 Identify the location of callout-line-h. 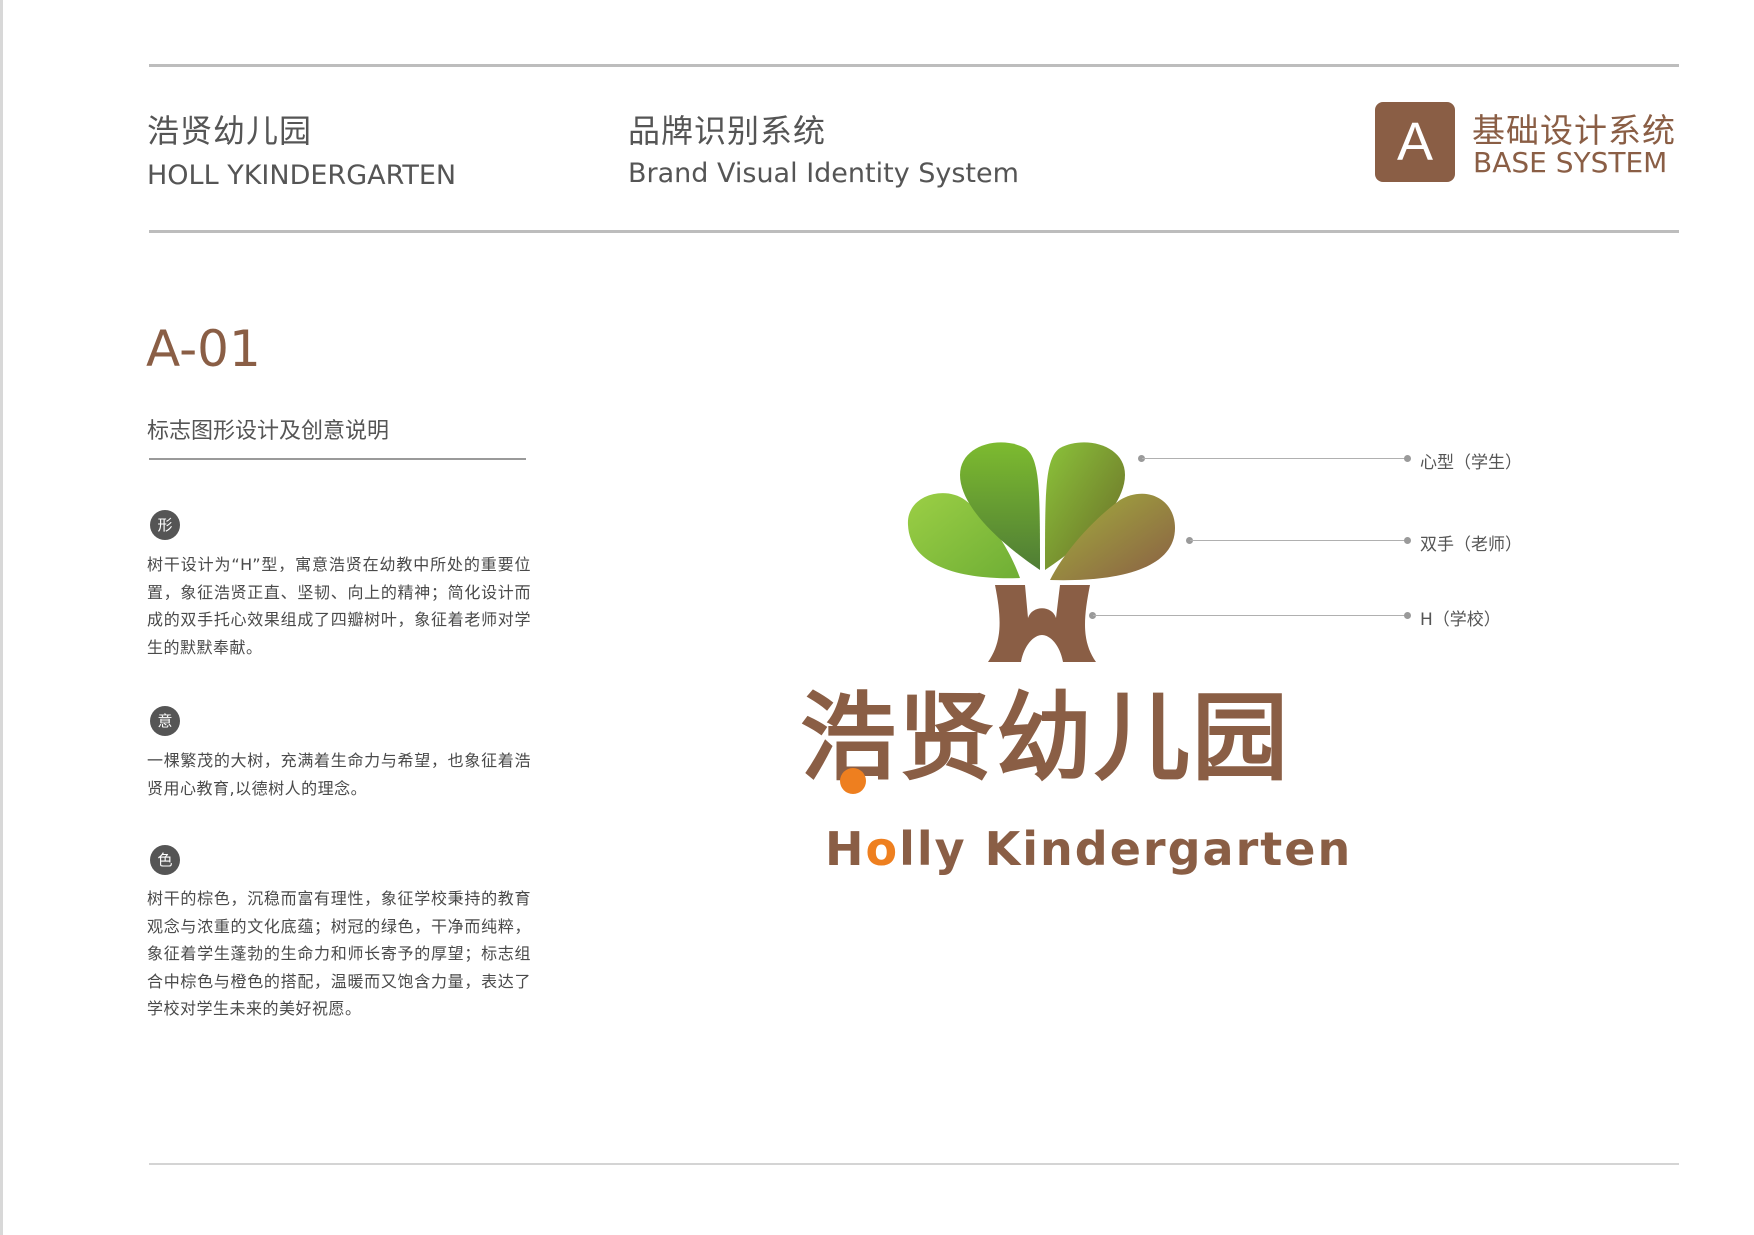
(1250, 615).